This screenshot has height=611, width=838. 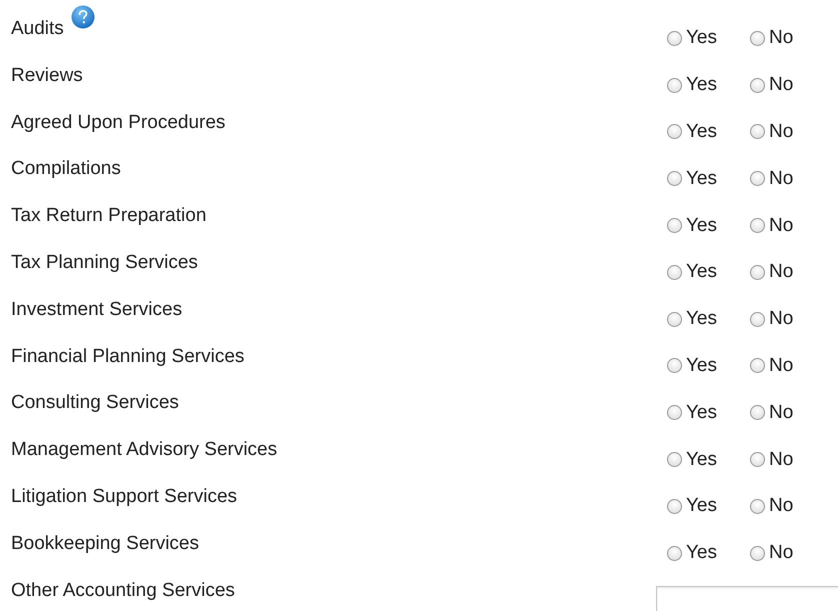 I want to click on field-label: Bookkeeping Services, so click(x=105, y=544).